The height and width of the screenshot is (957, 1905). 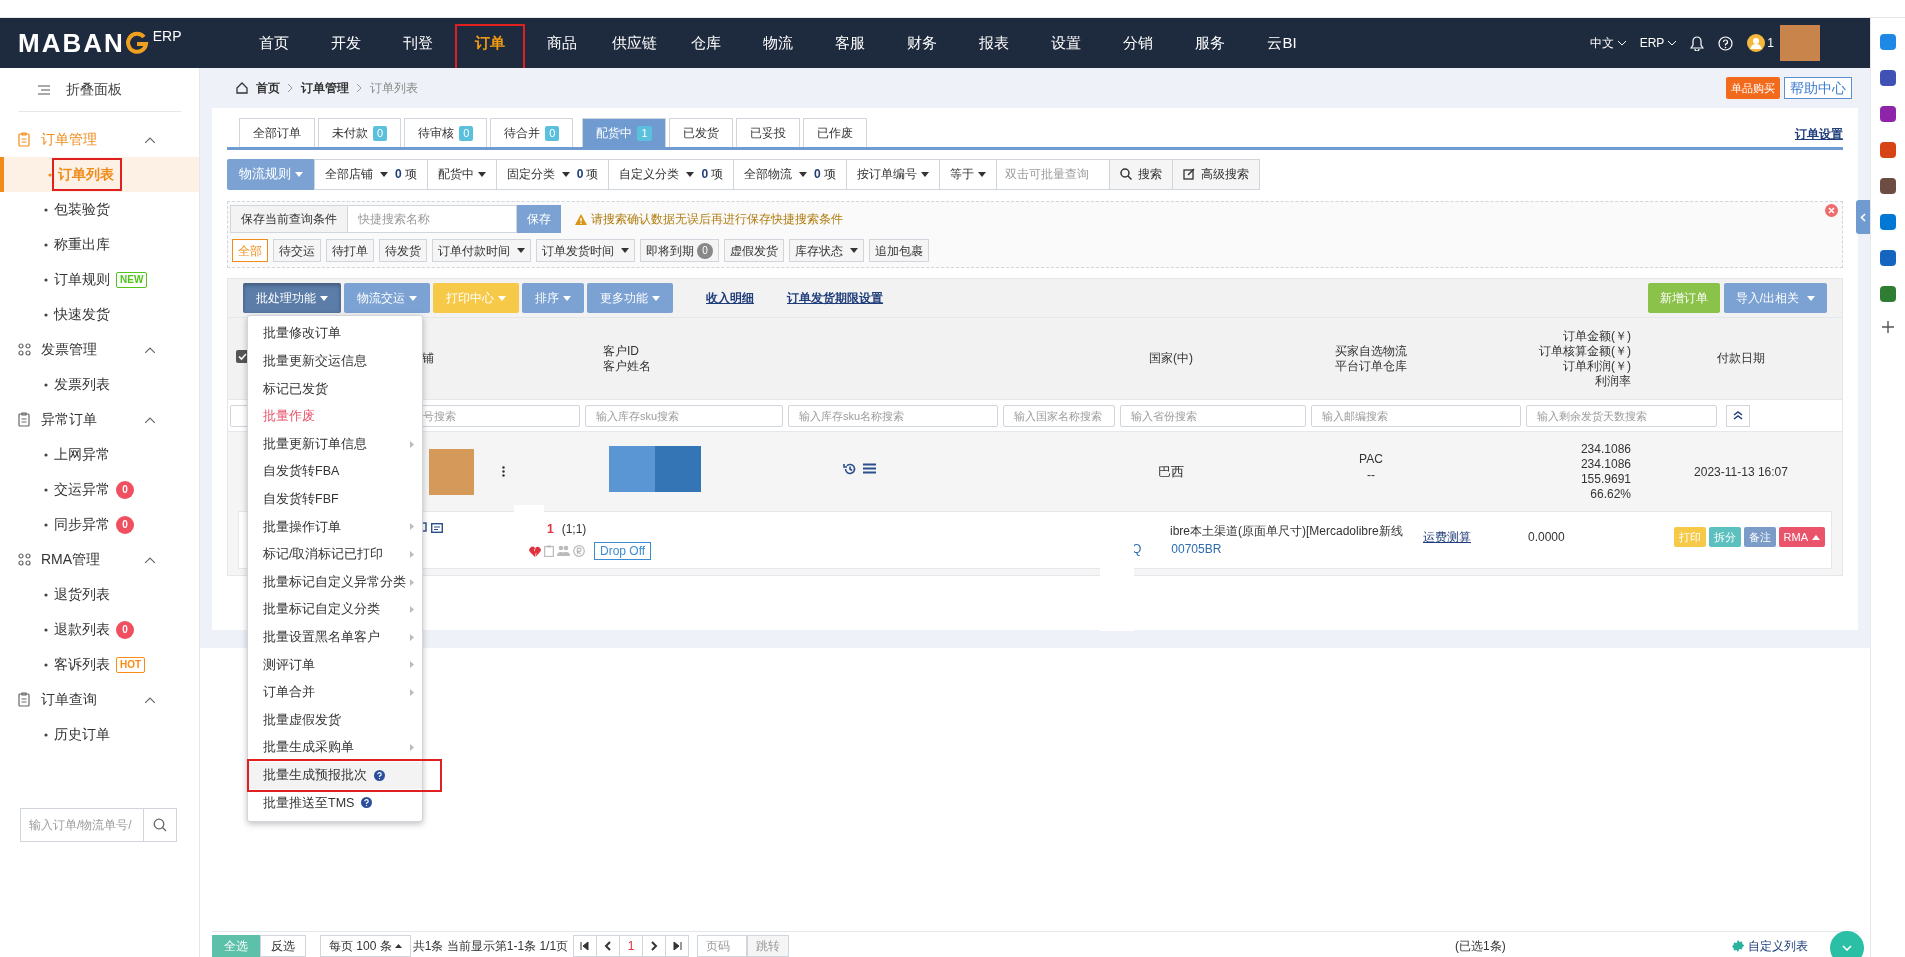 What do you see at coordinates (1171, 358) in the screenshot?
I see `column-header: 国家(中)` at bounding box center [1171, 358].